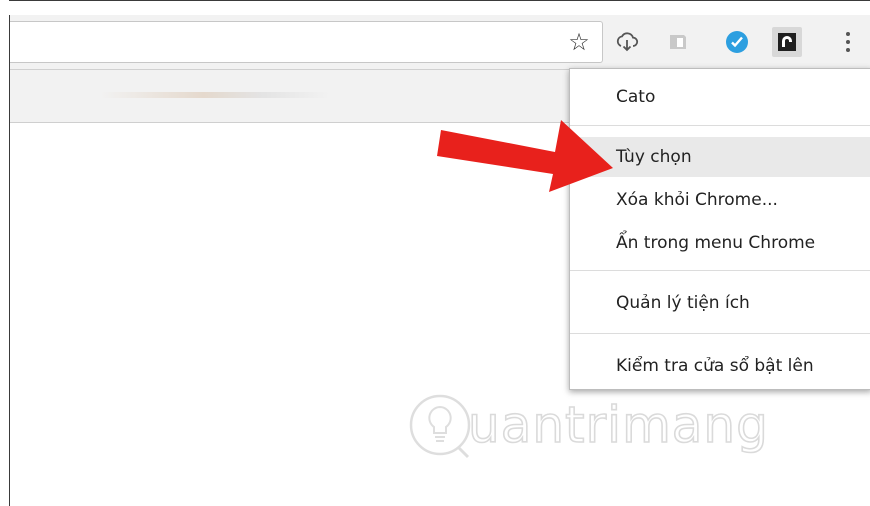  Describe the element at coordinates (525, 156) in the screenshot. I see `red-arrow-annotation` at that location.